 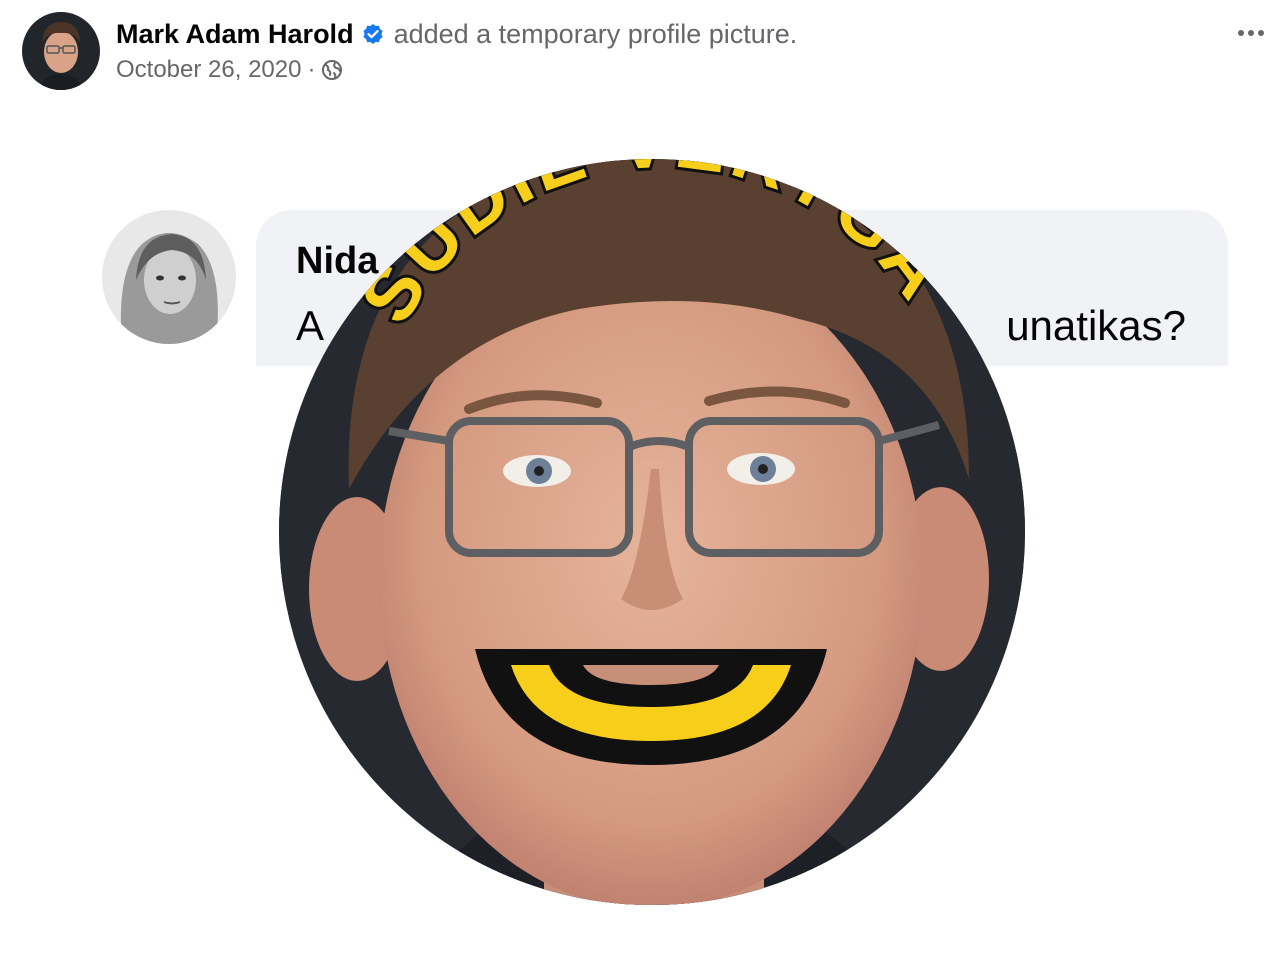 What do you see at coordinates (61, 51) in the screenshot?
I see `author-avatar` at bounding box center [61, 51].